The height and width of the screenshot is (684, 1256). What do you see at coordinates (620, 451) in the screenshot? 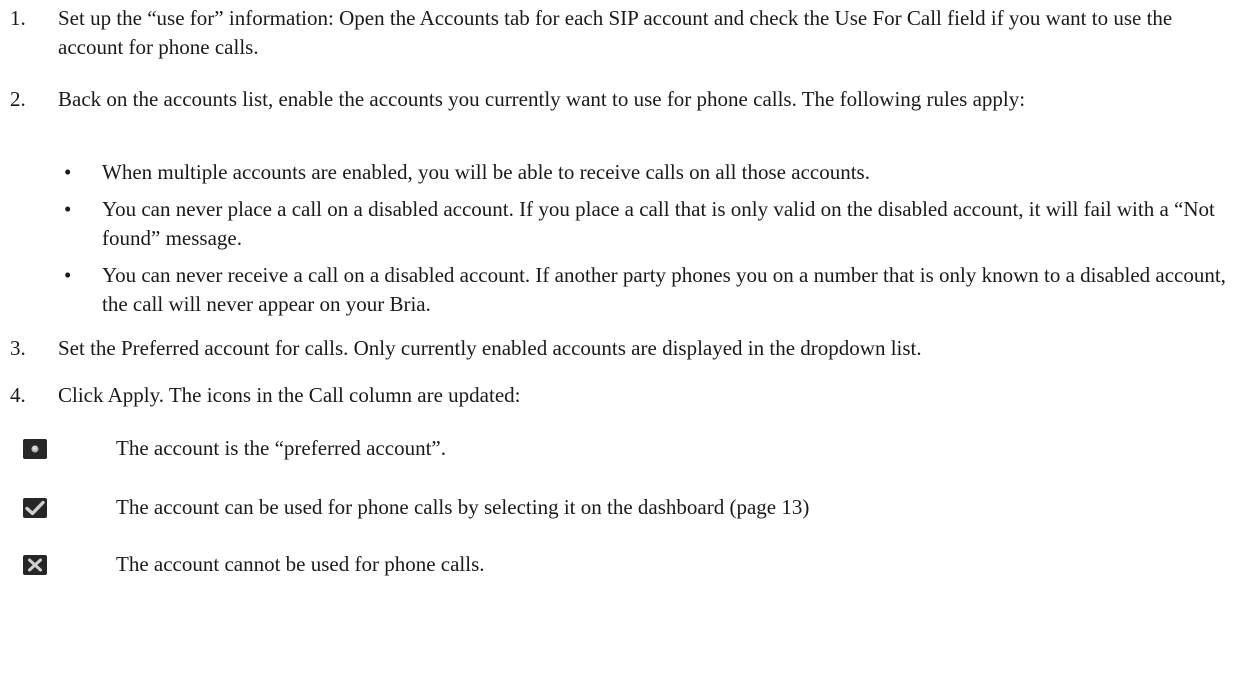
I see `call-icon-row-preferred: The account is the “preferred account”.` at bounding box center [620, 451].